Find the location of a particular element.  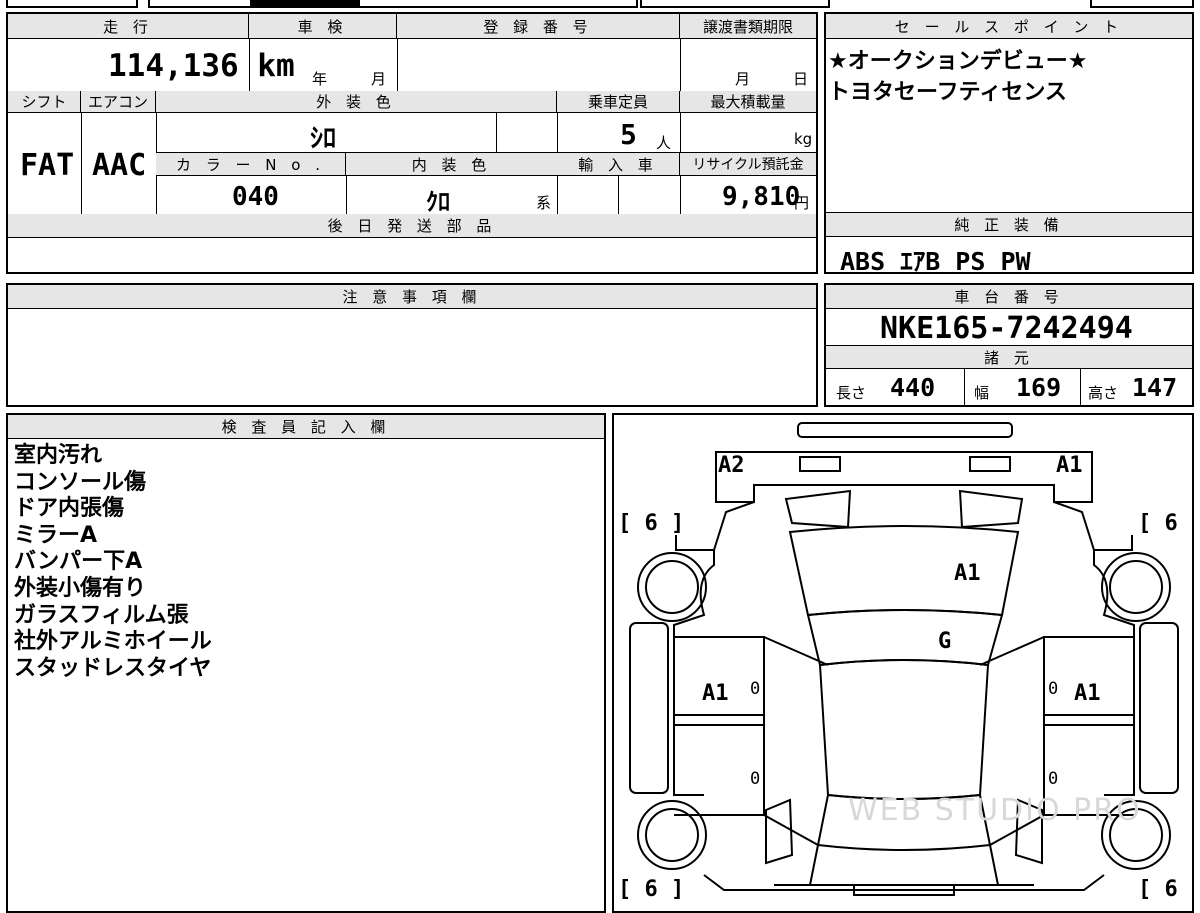

shift-value: FAT is located at coordinates (47, 165).